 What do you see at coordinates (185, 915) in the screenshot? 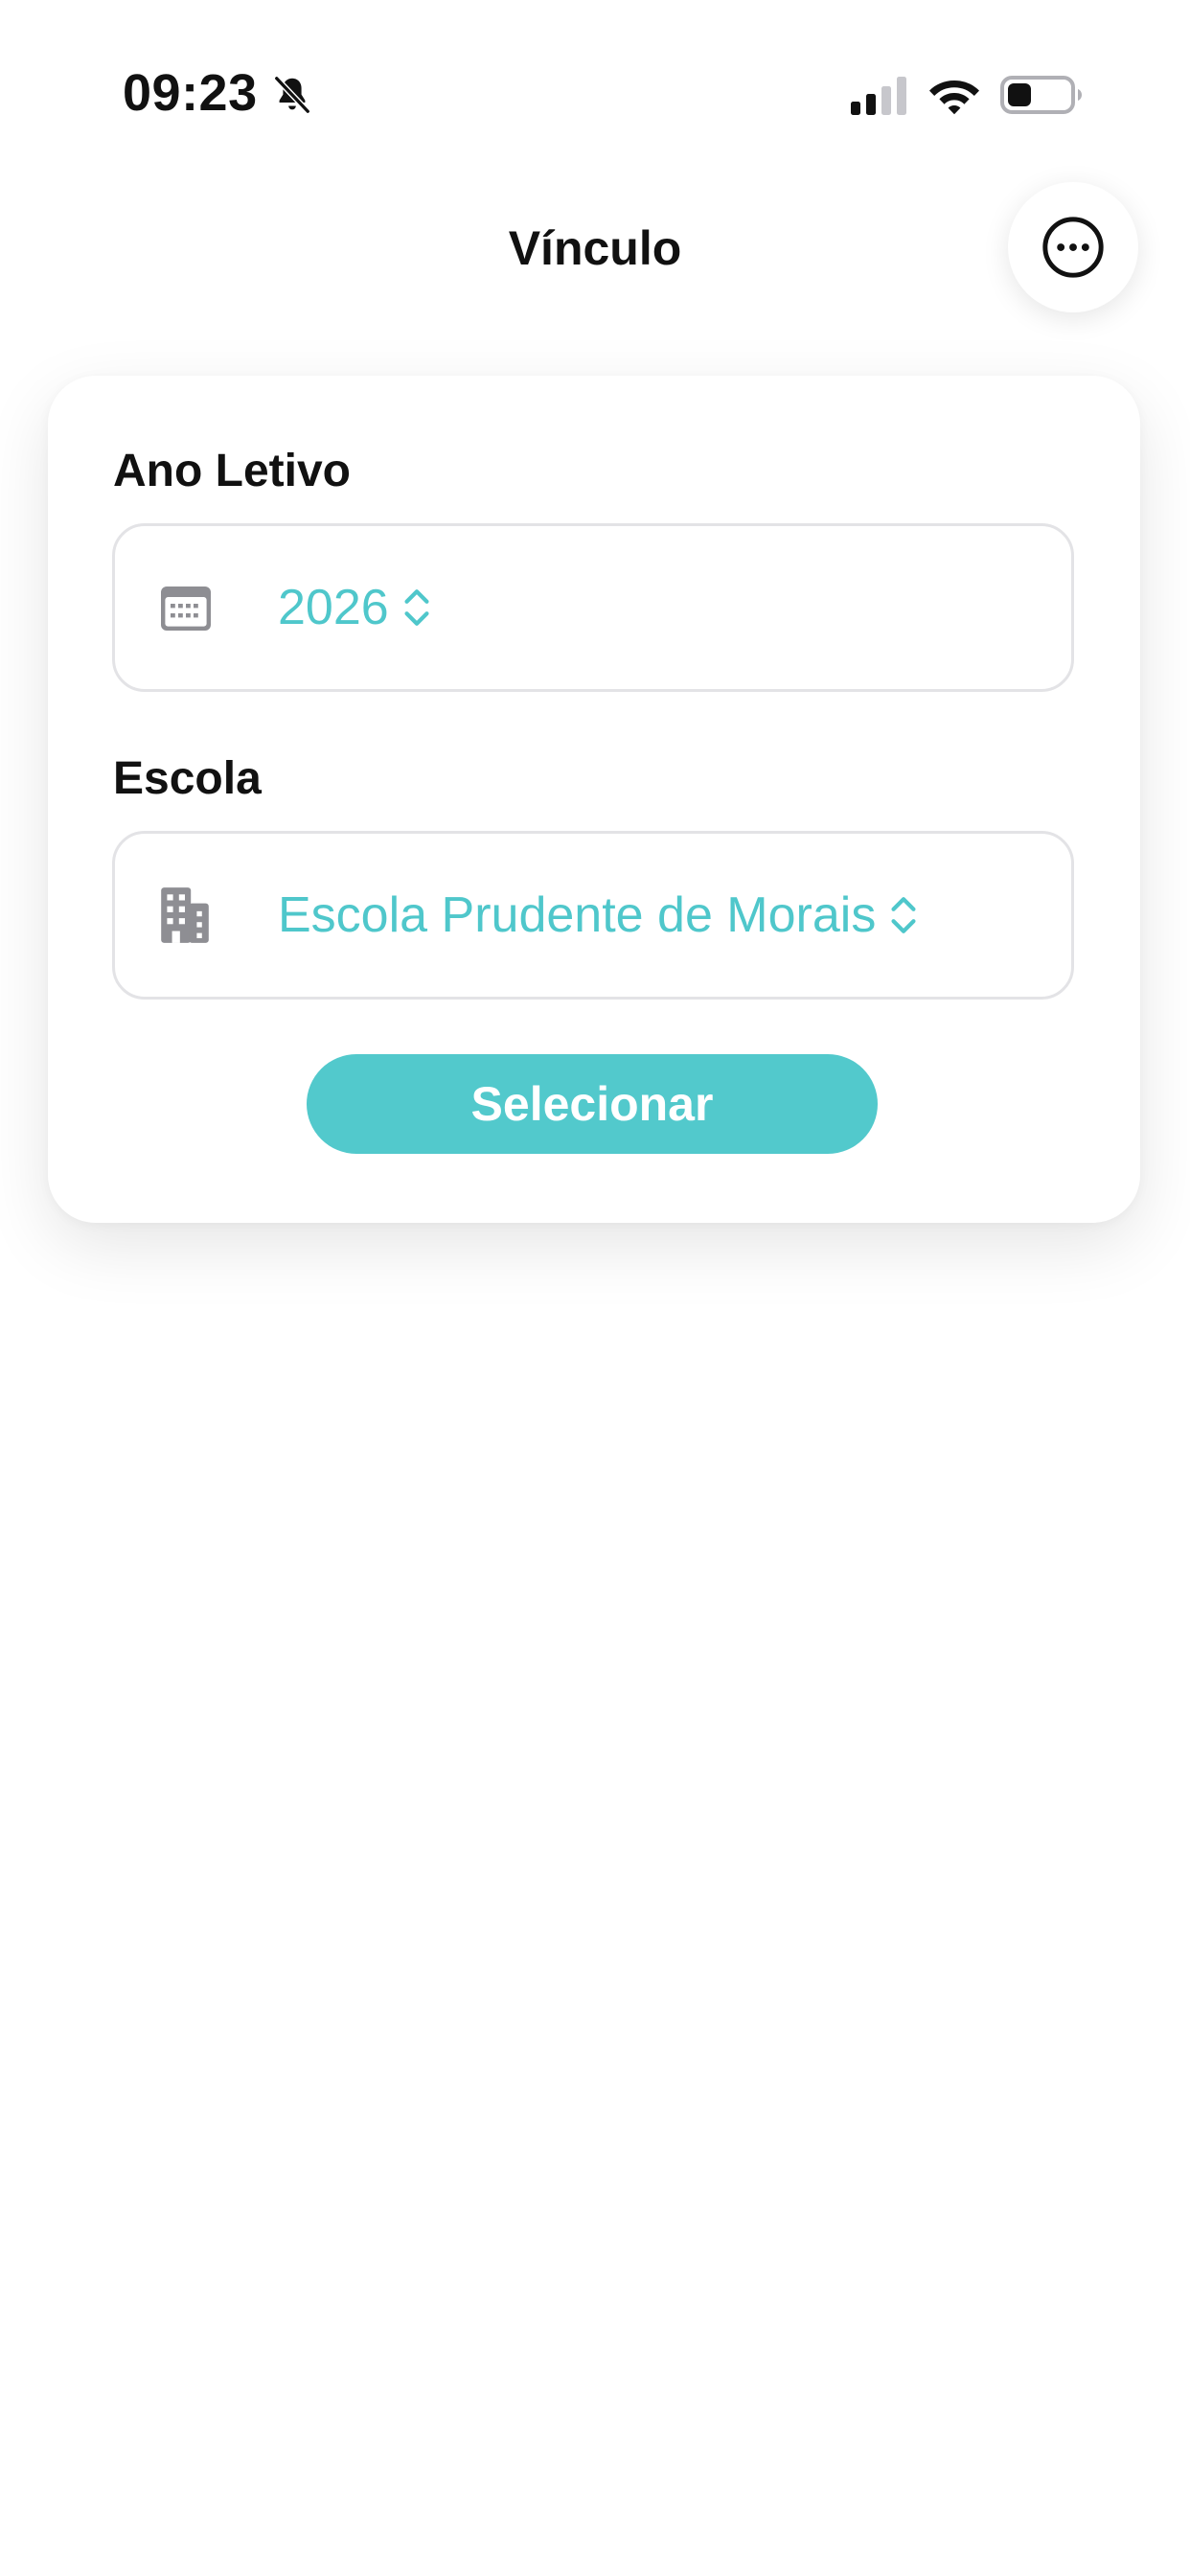
I see `building-icon` at bounding box center [185, 915].